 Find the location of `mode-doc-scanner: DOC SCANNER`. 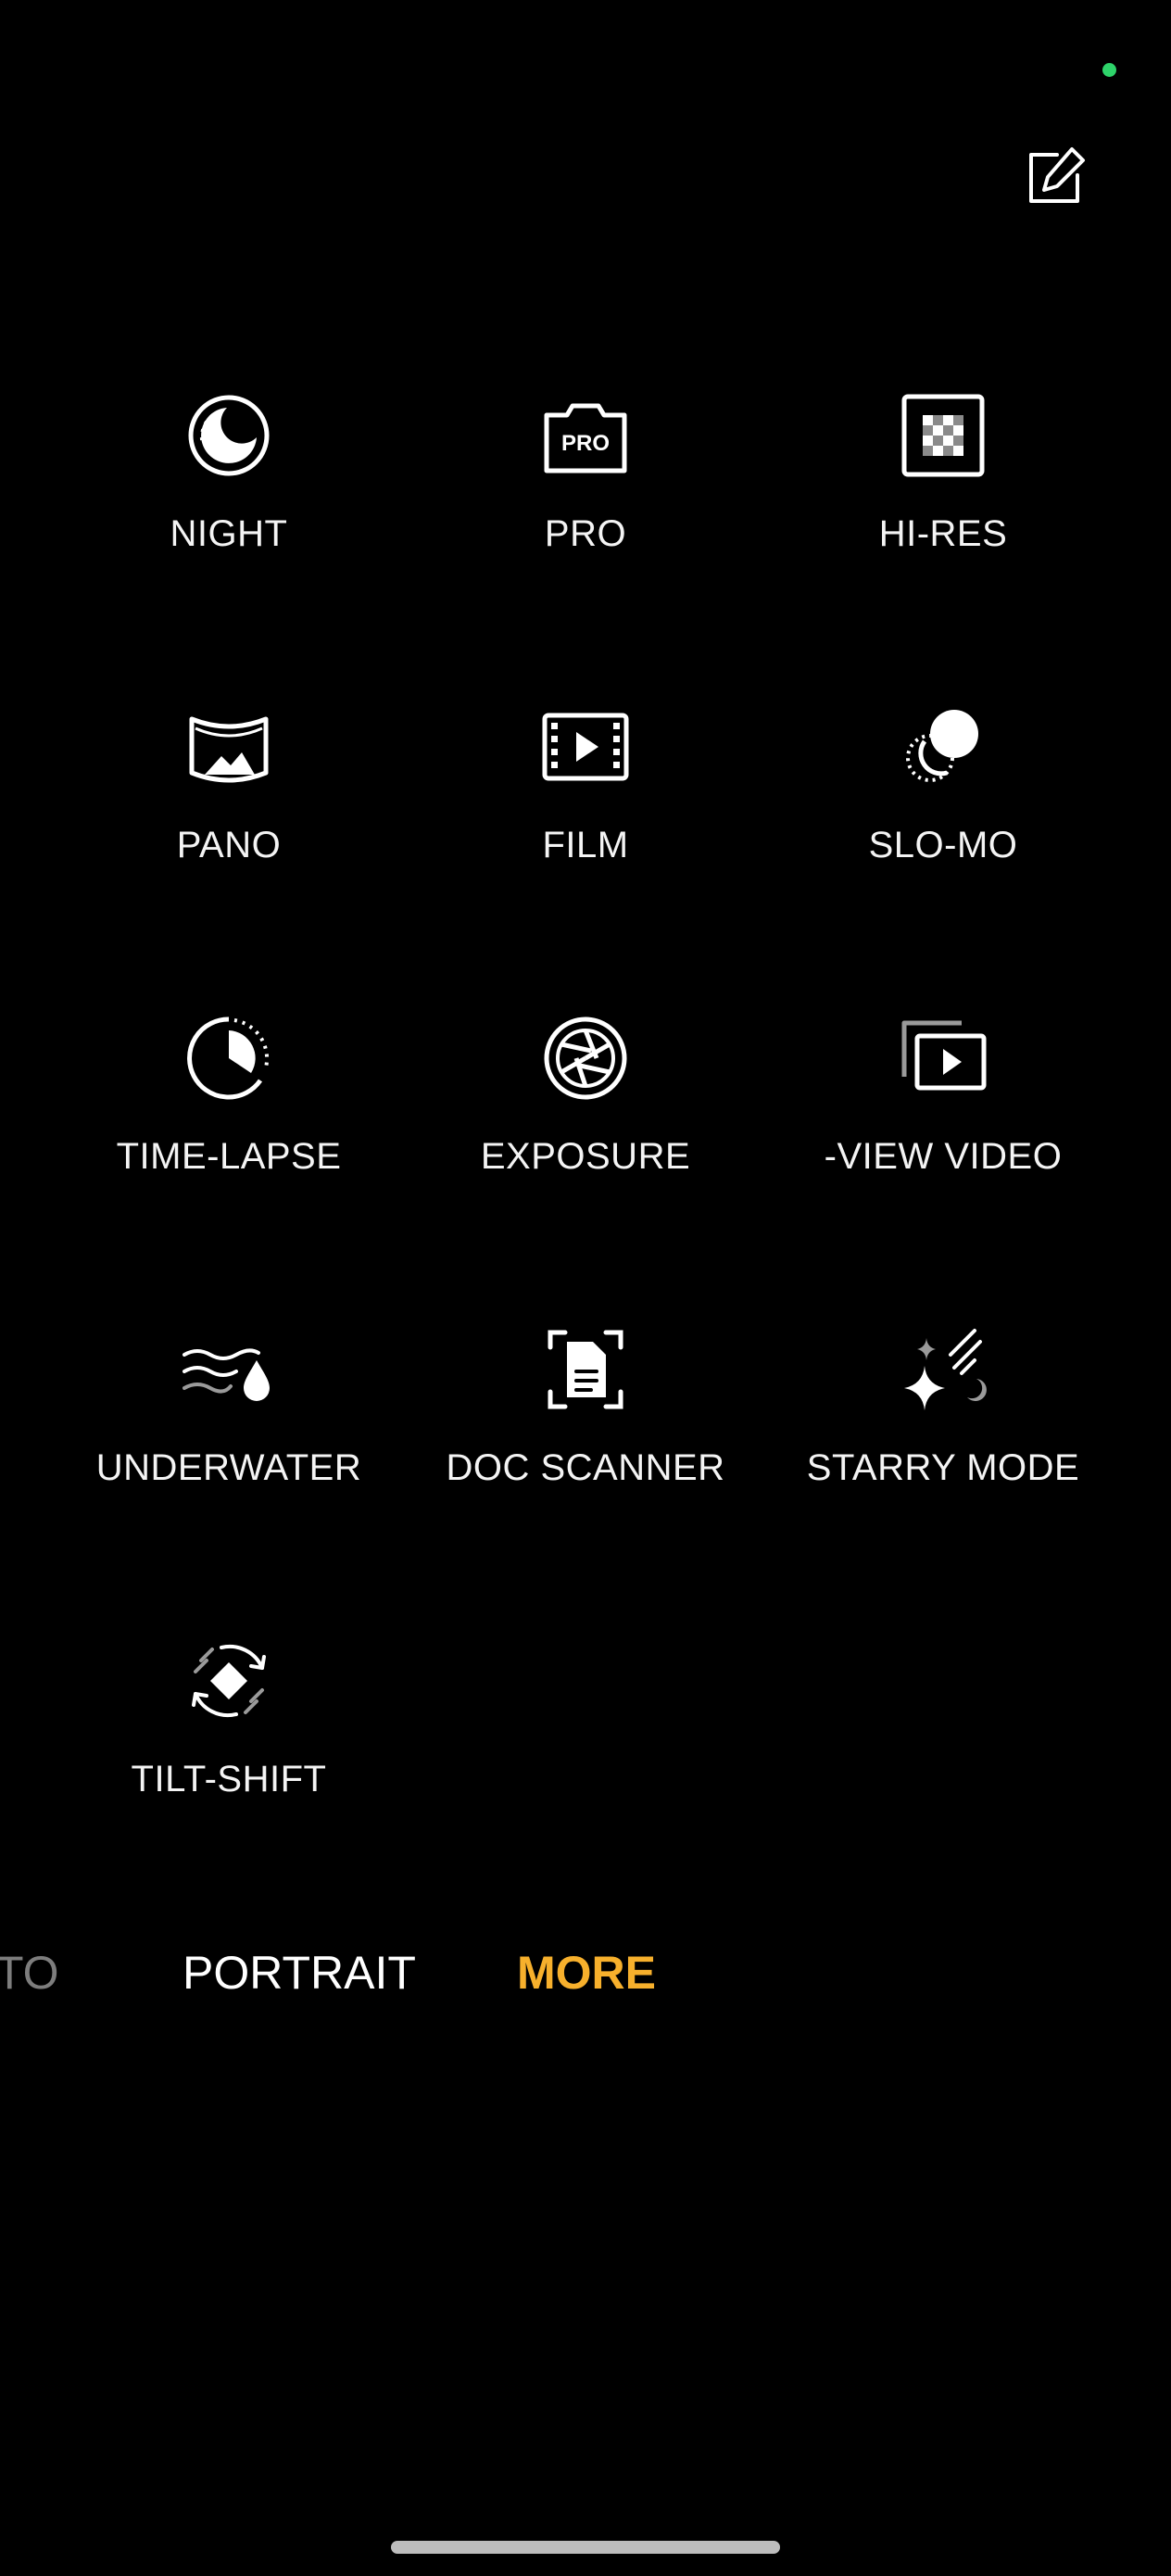

mode-doc-scanner: DOC SCANNER is located at coordinates (585, 1420).